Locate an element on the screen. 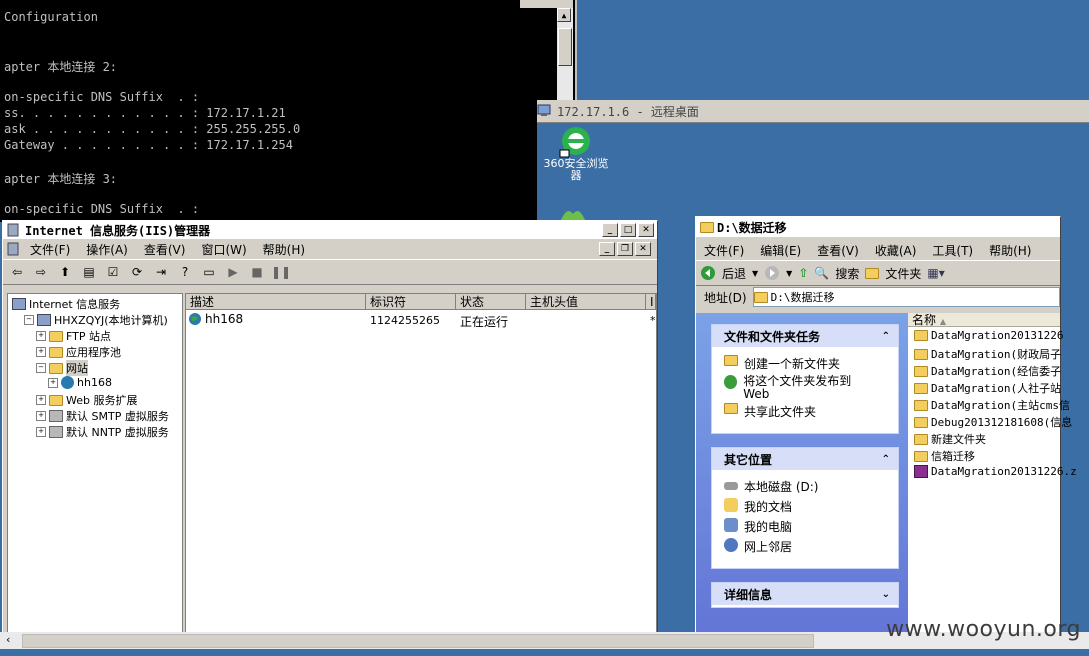 The width and height of the screenshot is (1089, 656). task-new-folder: 创建一个新文件夹 is located at coordinates (782, 363).